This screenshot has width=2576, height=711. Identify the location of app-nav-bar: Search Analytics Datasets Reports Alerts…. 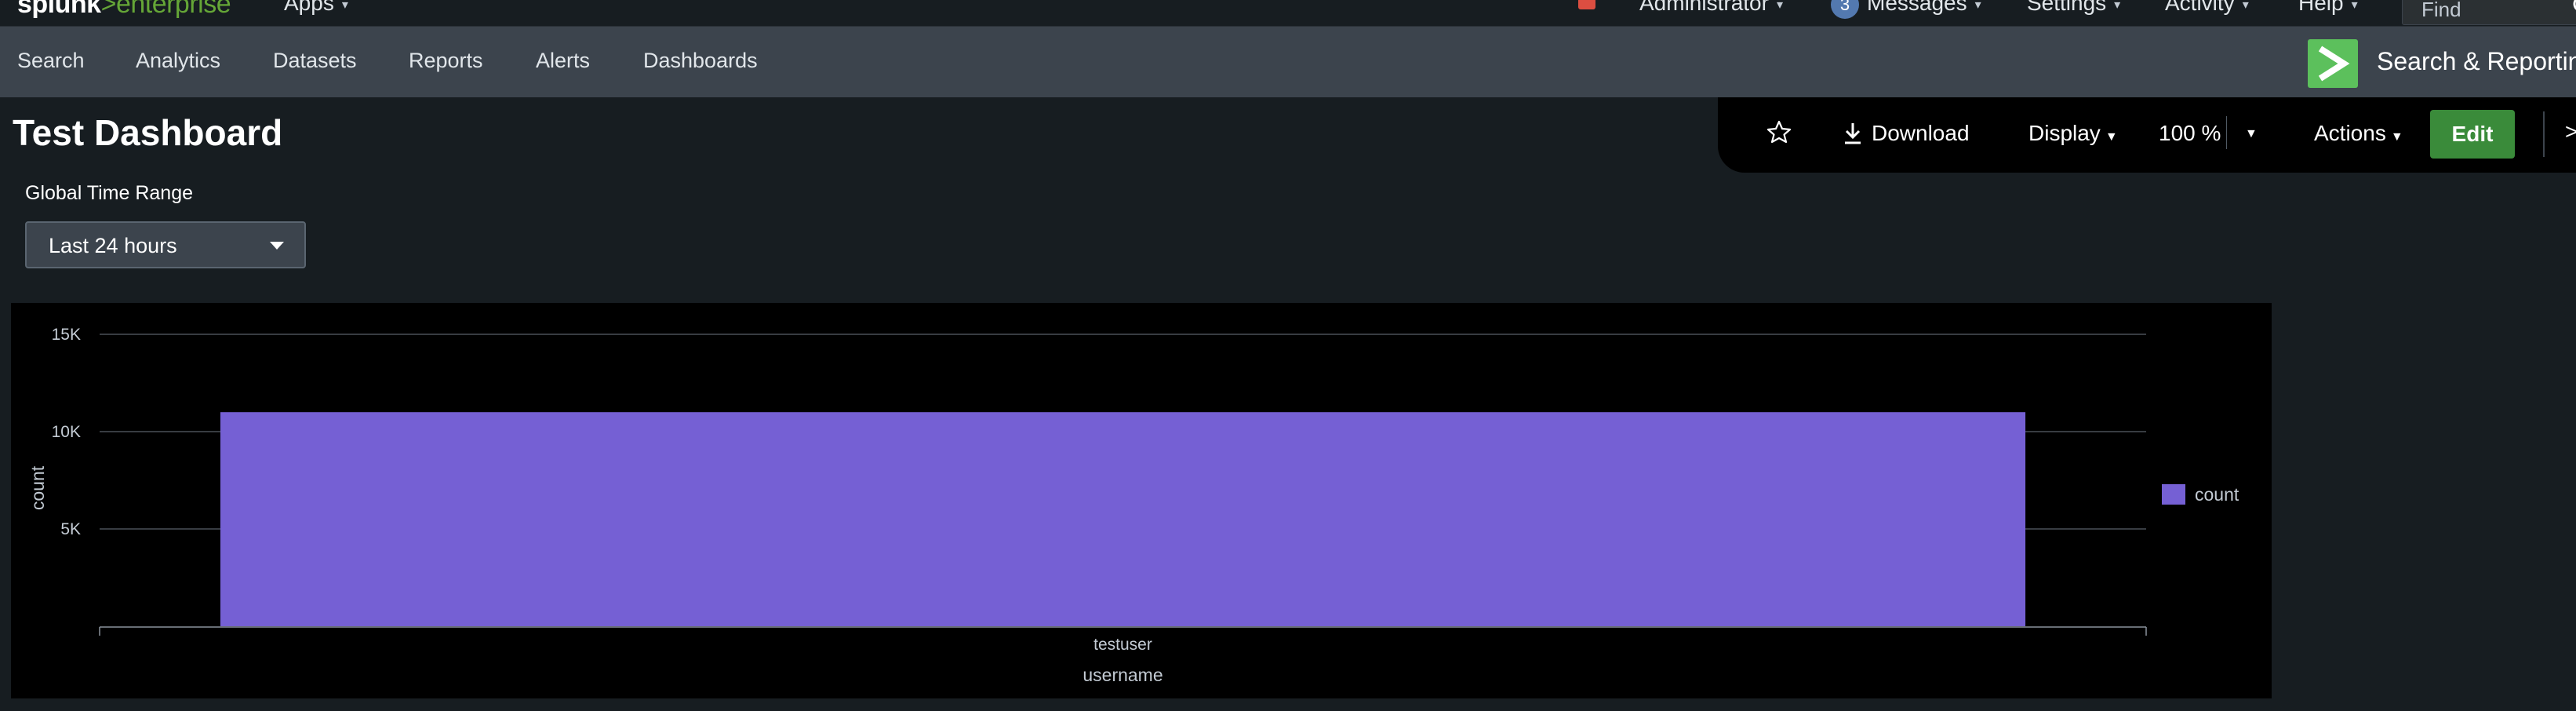
(1288, 62).